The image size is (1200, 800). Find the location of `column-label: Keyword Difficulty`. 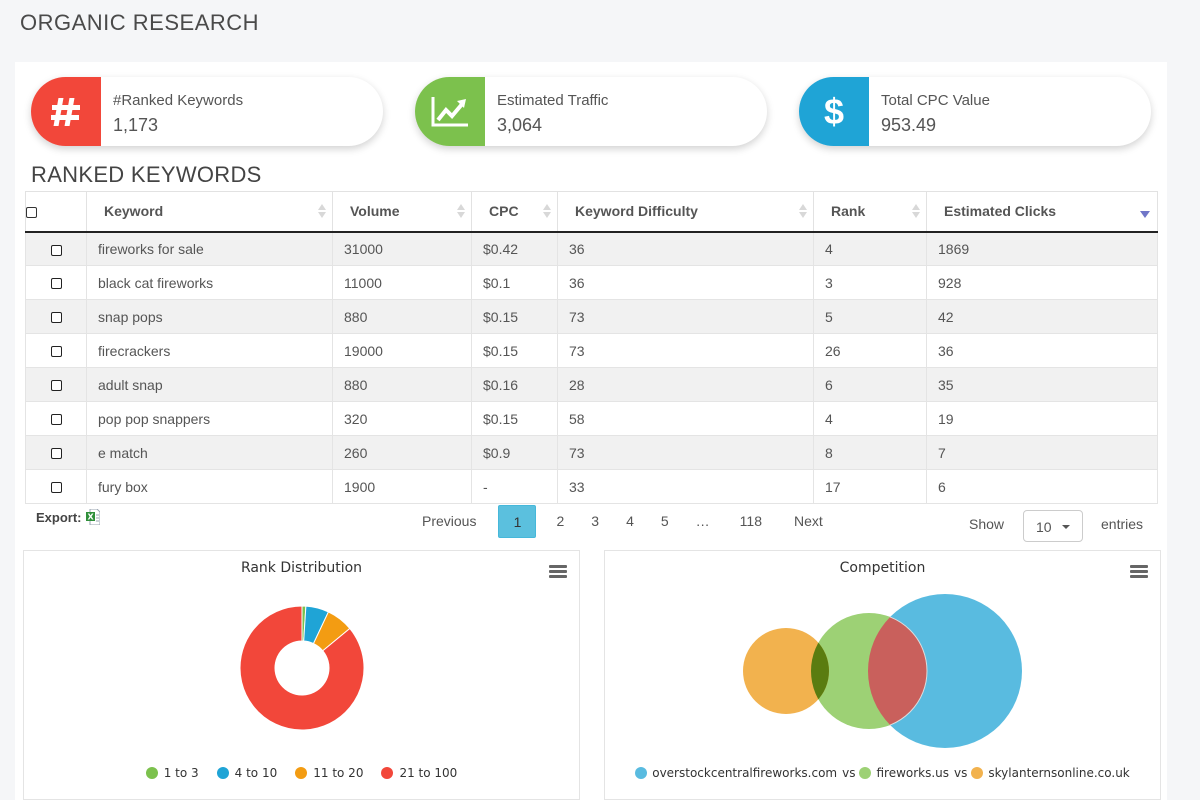

column-label: Keyword Difficulty is located at coordinates (636, 211).